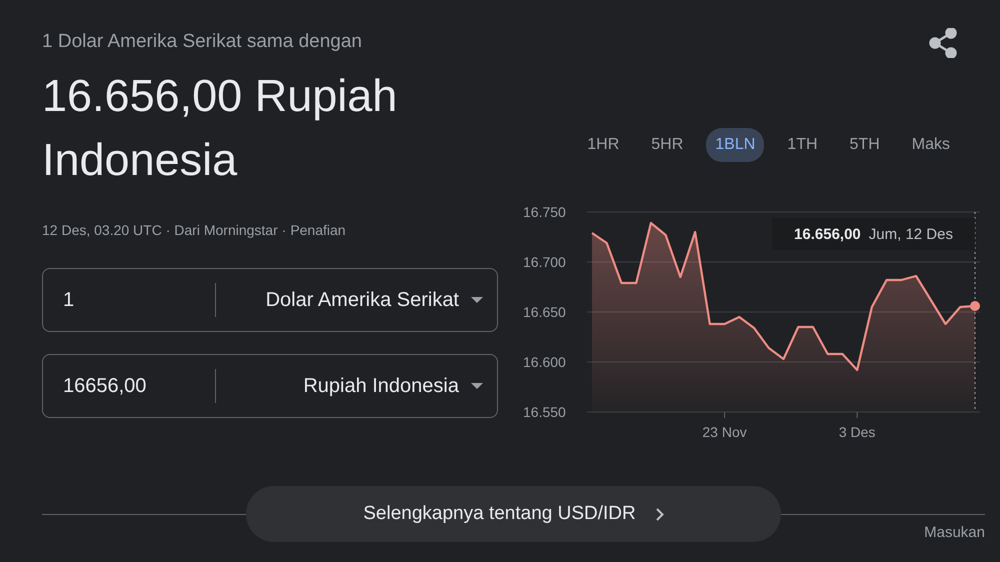  I want to click on range-tab: Maks, so click(930, 145).